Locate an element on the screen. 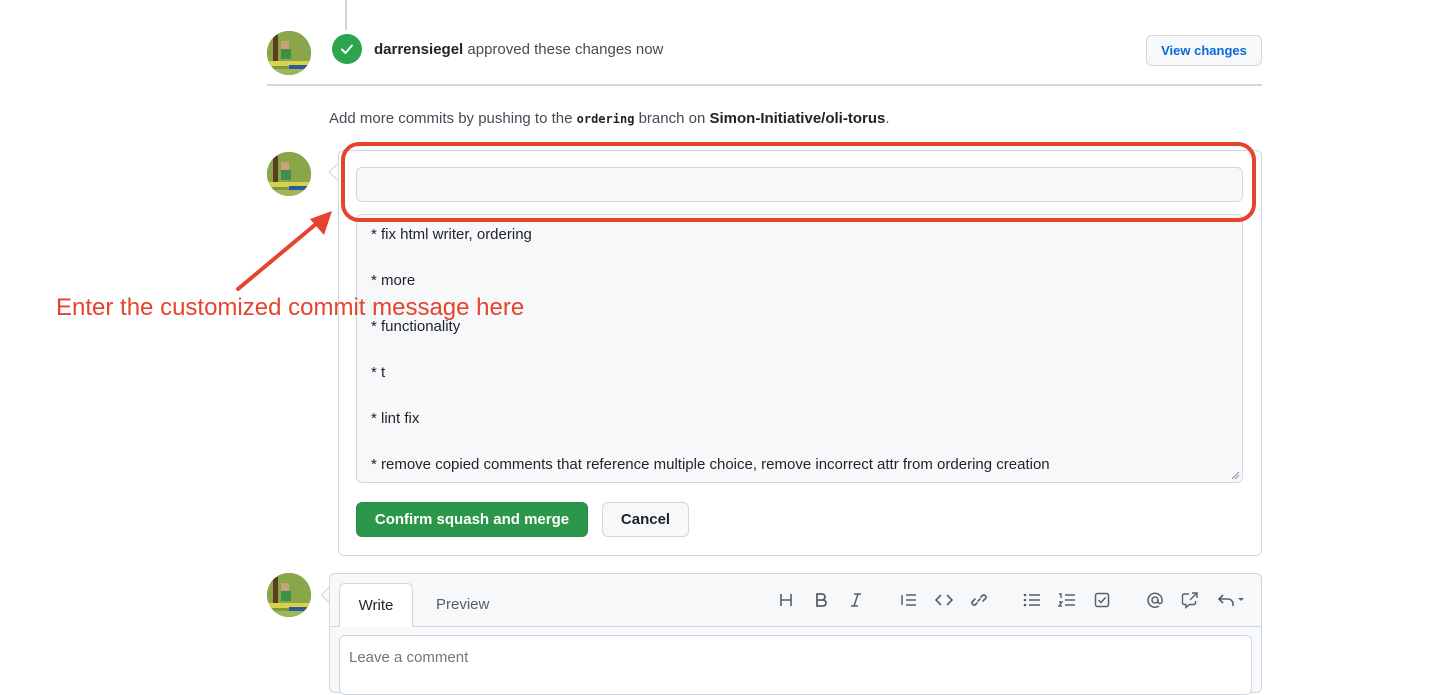  italic-icon is located at coordinates (856, 600).